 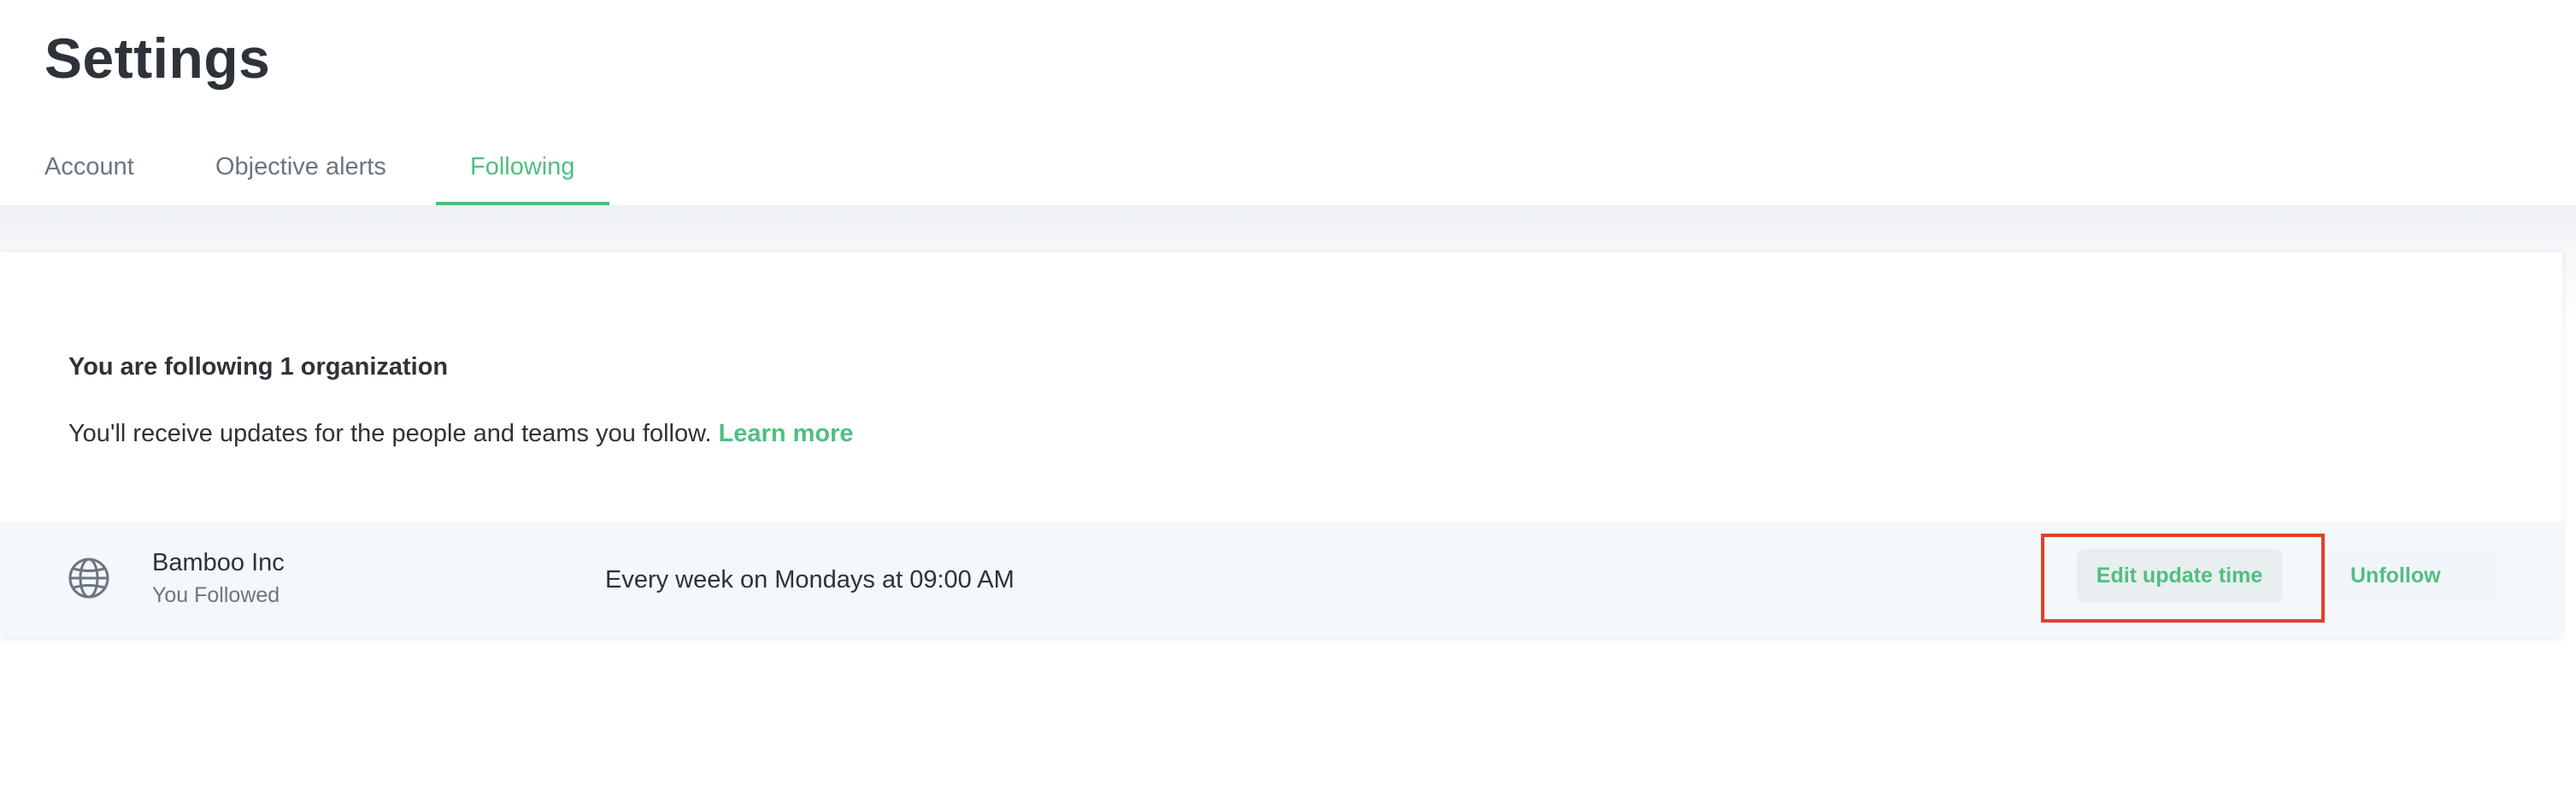 I want to click on tab-objective-alerts: Objective alerts, so click(x=300, y=171).